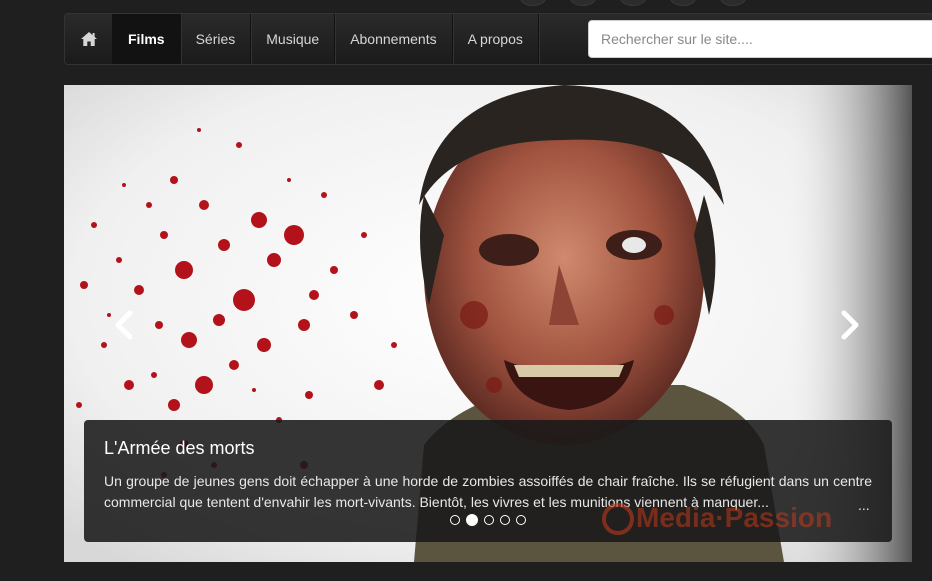 The height and width of the screenshot is (581, 932). I want to click on chevron-right-icon, so click(850, 327).